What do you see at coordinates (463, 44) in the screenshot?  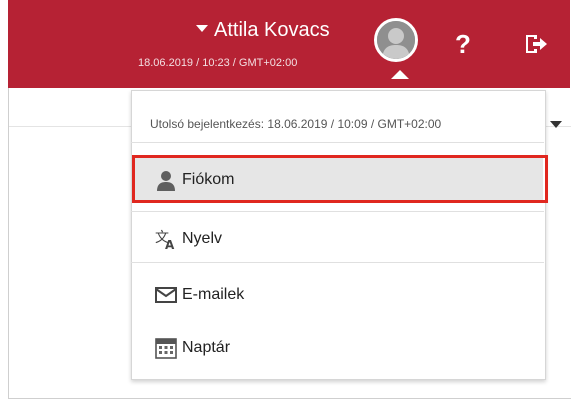 I see `help-button: ?` at bounding box center [463, 44].